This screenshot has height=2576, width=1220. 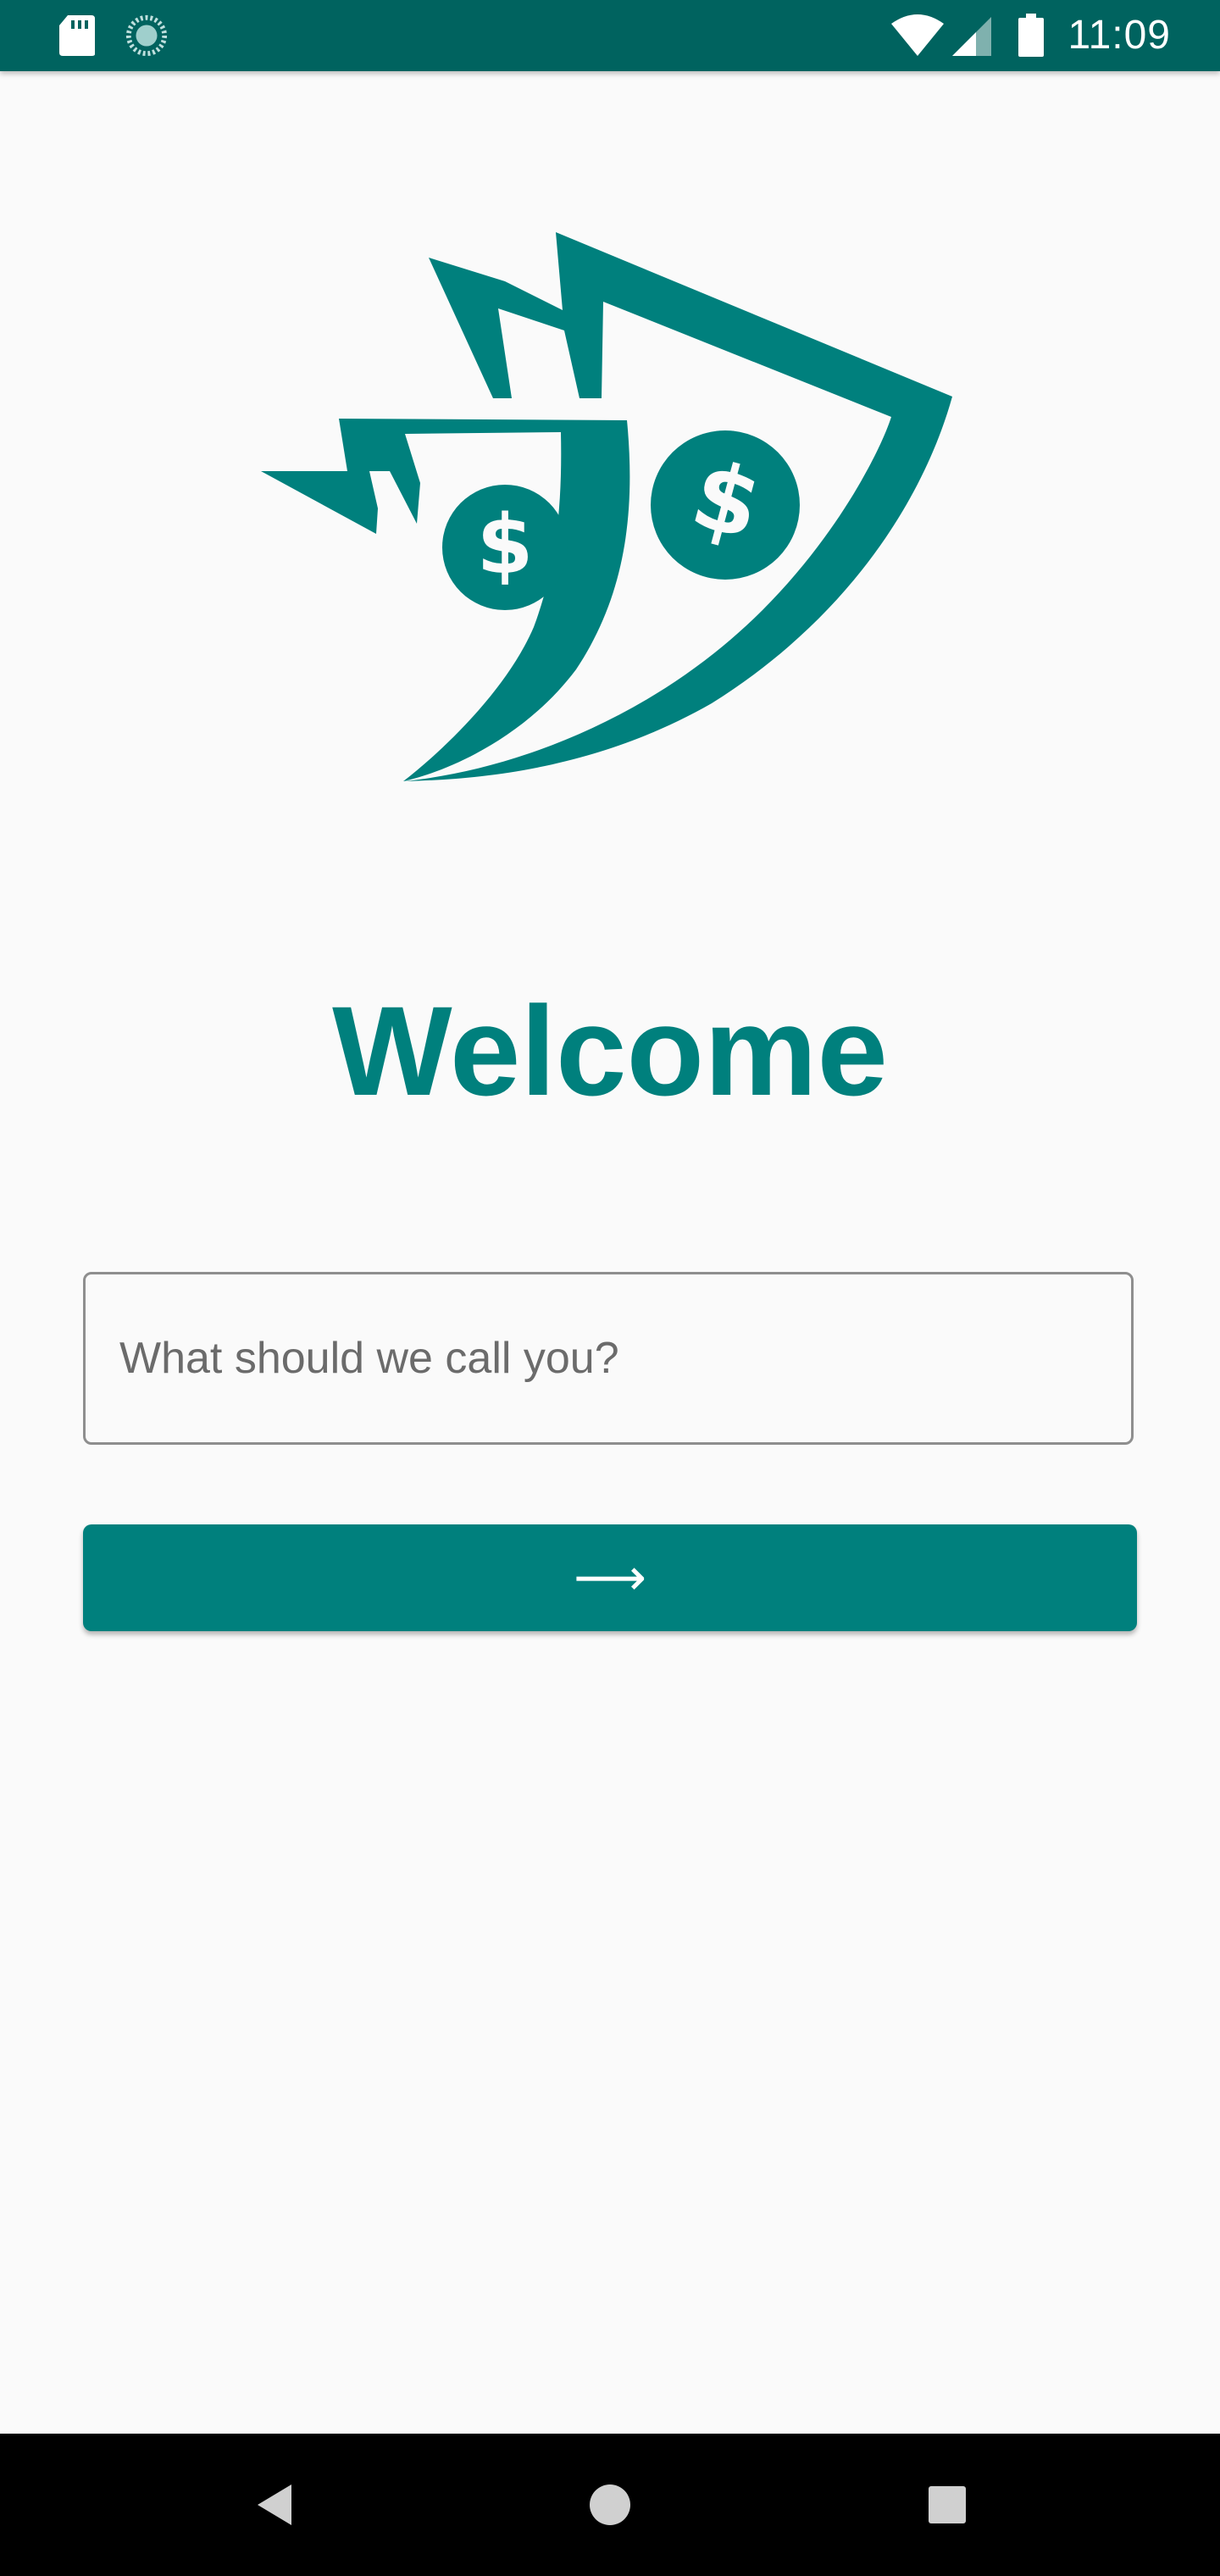 I want to click on arrow-right-icon: ⟶, so click(x=609, y=1577).